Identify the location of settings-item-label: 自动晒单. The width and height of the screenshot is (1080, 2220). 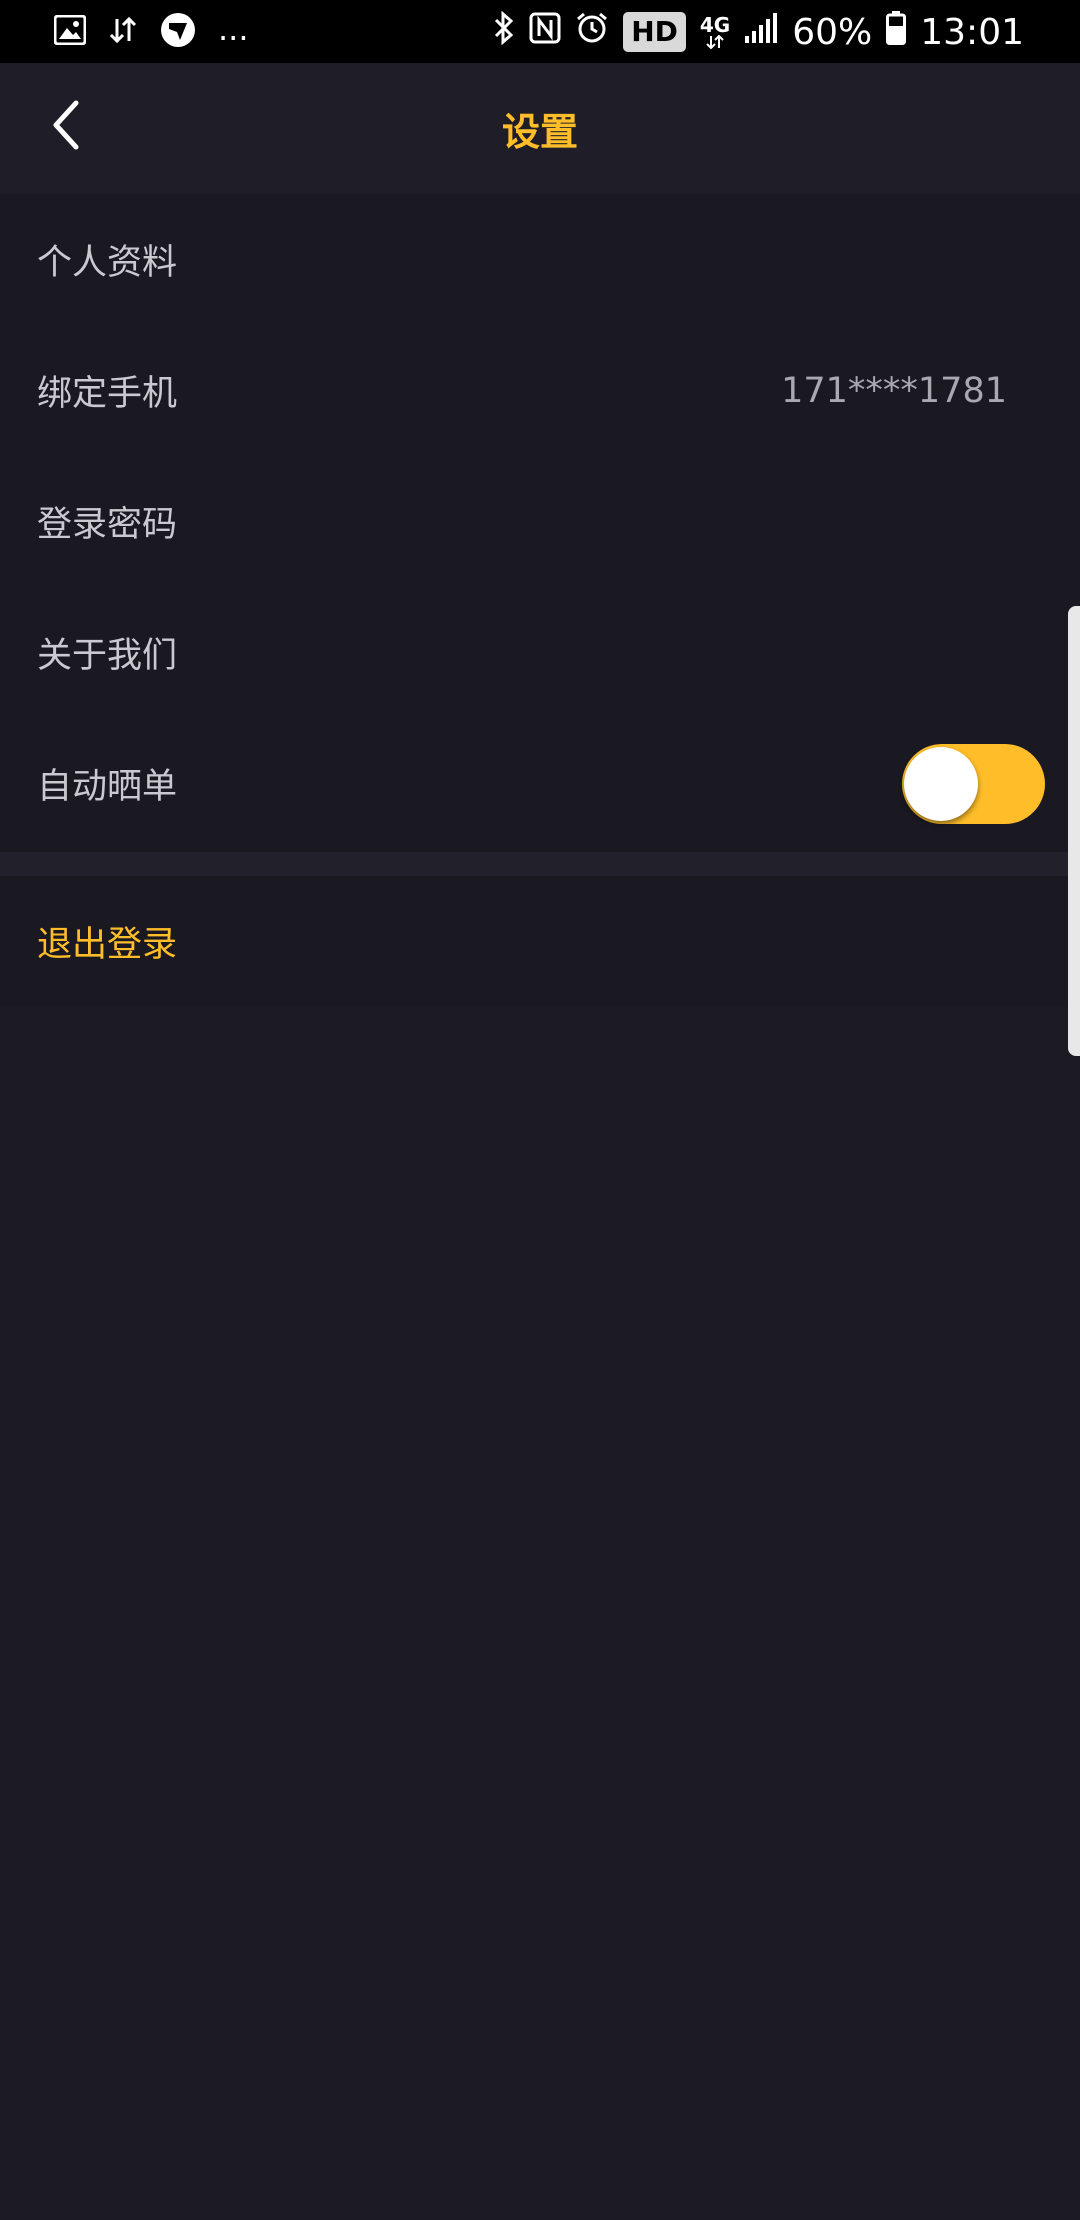
(107, 787).